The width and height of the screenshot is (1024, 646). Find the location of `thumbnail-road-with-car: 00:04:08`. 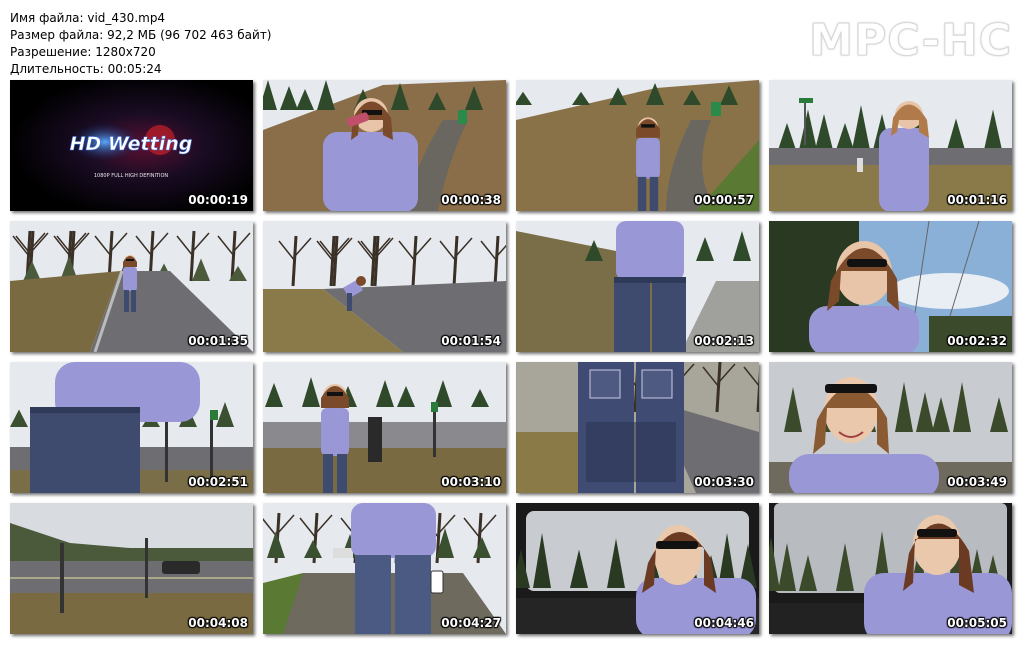

thumbnail-road-with-car: 00:04:08 is located at coordinates (131, 568).